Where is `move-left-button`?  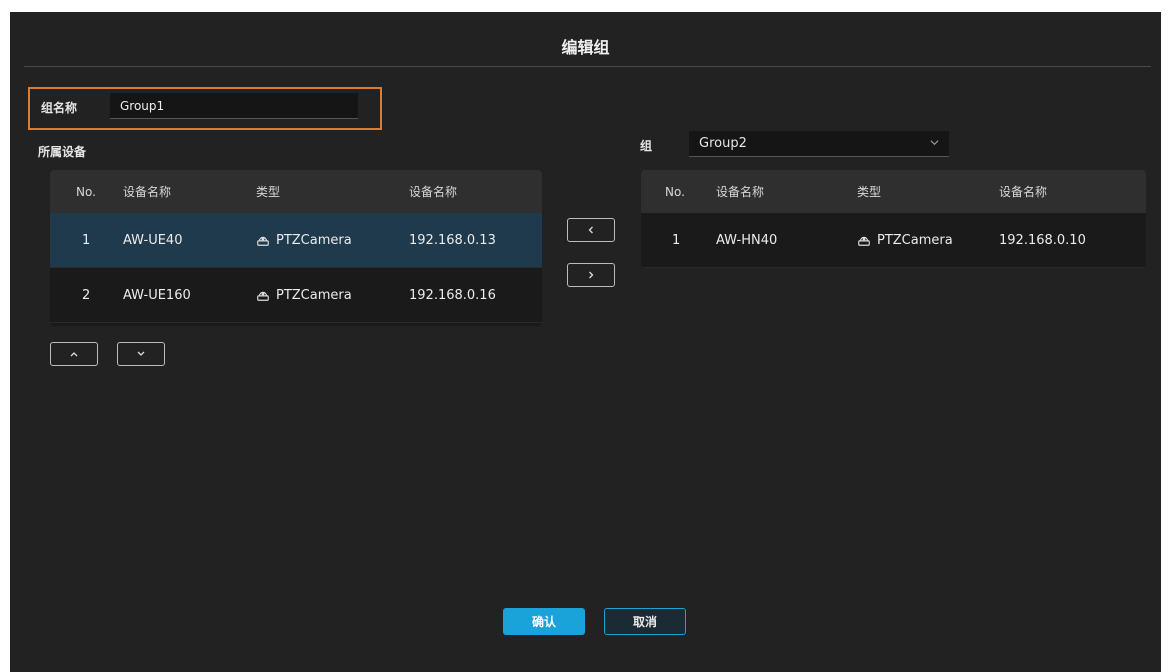
move-left-button is located at coordinates (591, 230).